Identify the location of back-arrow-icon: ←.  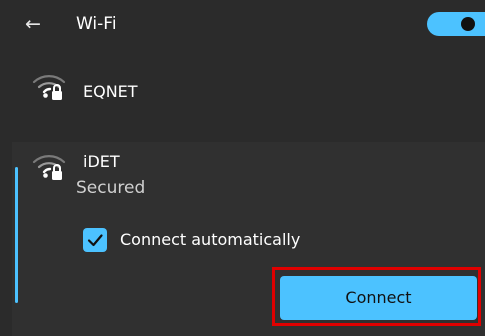
(33, 24).